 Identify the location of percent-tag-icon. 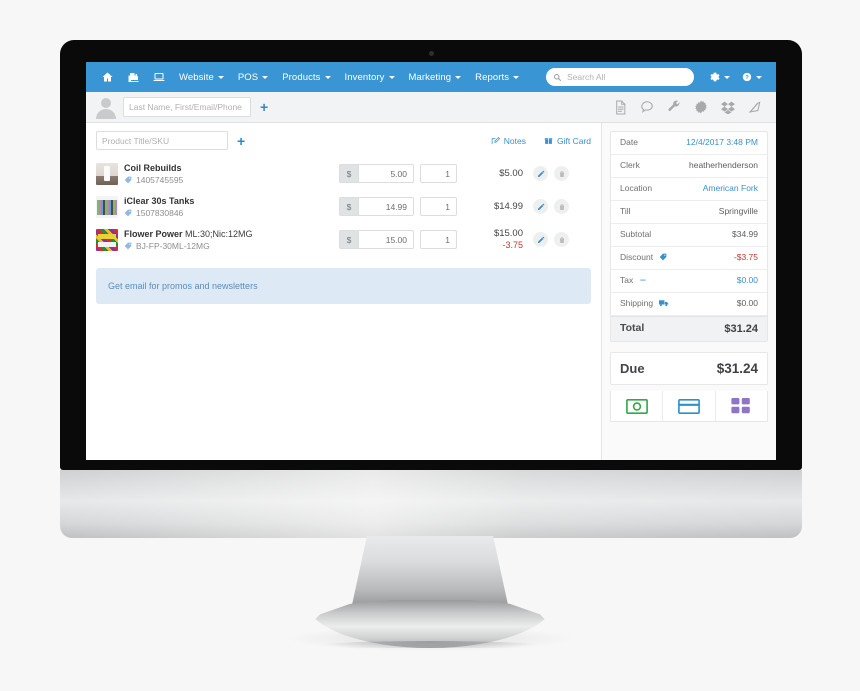
(663, 257).